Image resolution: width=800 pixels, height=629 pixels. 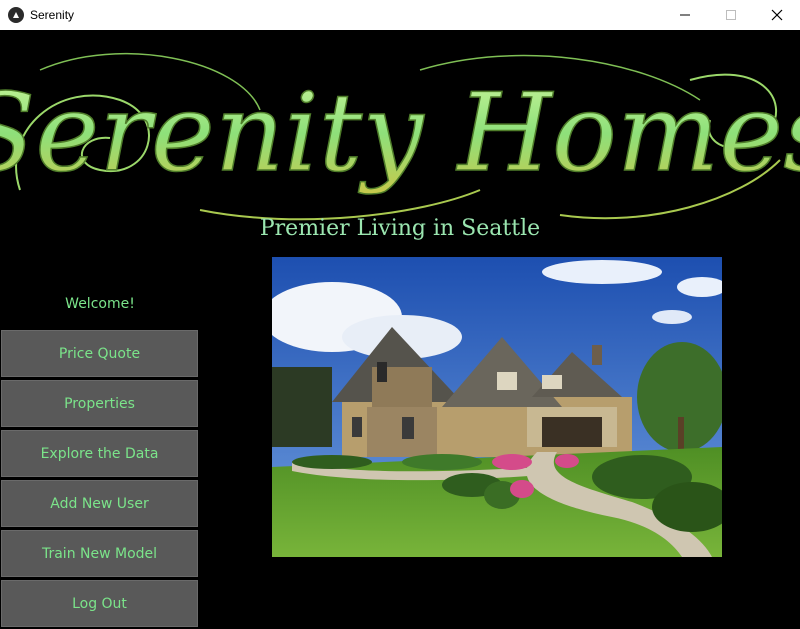 What do you see at coordinates (99, 603) in the screenshot?
I see `log-out-button: Log Out` at bounding box center [99, 603].